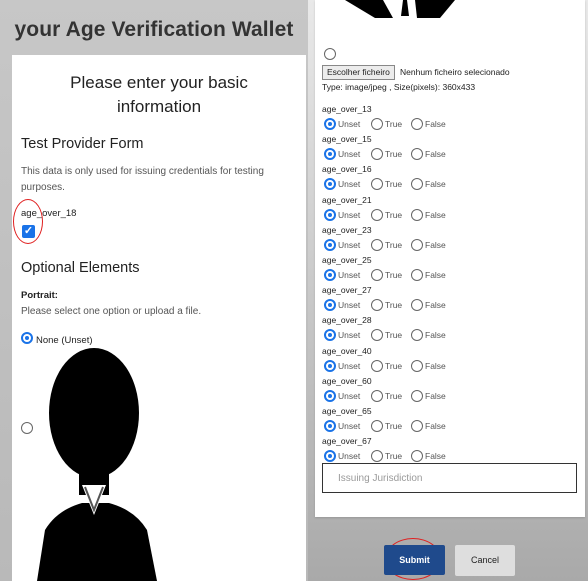 This screenshot has height=581, width=588. I want to click on cancel-button: Cancel, so click(485, 560).